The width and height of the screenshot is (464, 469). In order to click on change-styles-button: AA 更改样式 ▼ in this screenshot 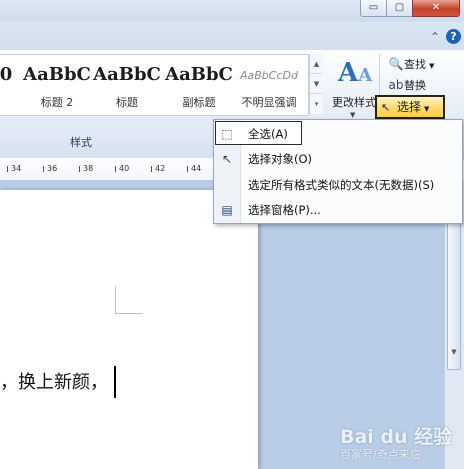, I will do `click(351, 87)`.